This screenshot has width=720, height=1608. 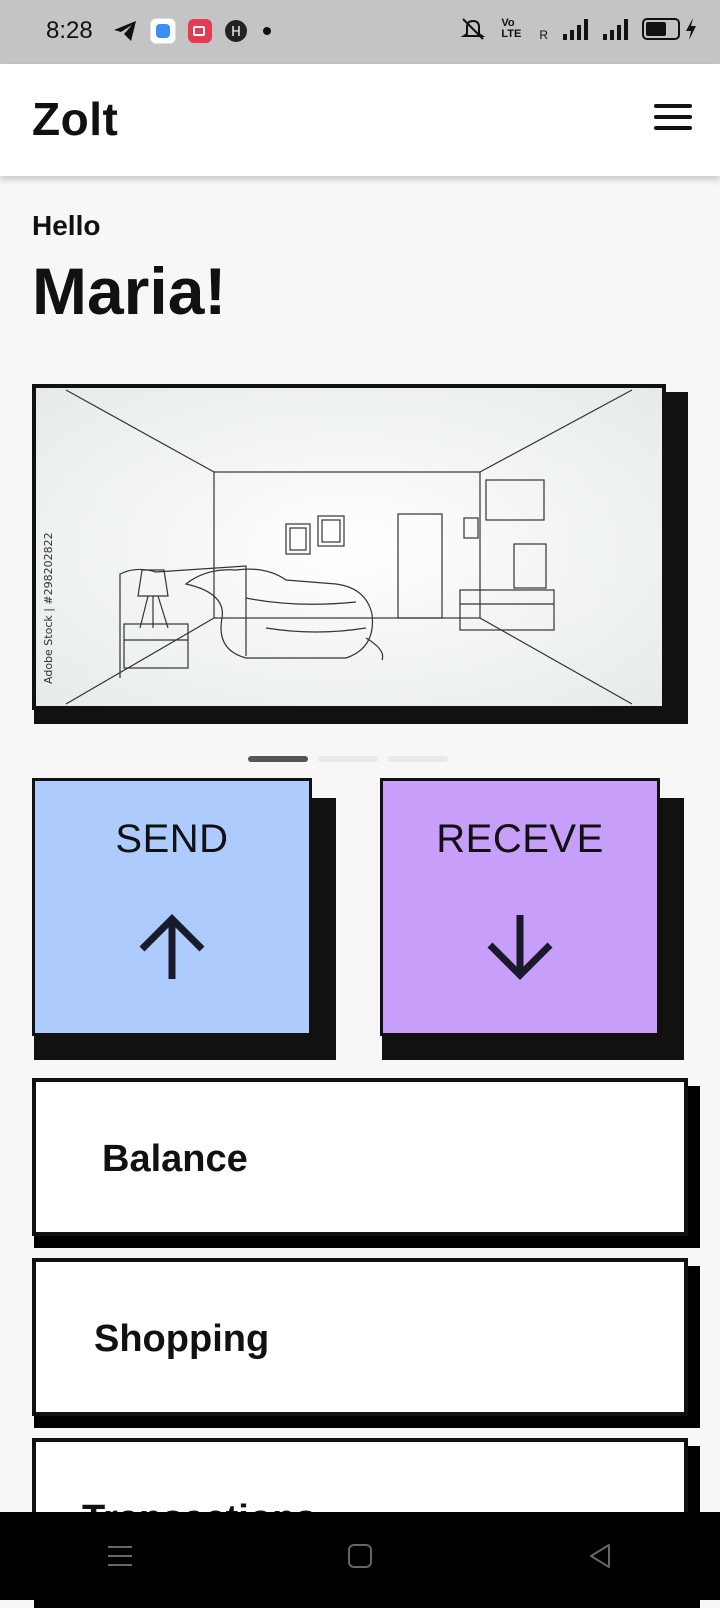 I want to click on home-icon, so click(x=360, y=1556).